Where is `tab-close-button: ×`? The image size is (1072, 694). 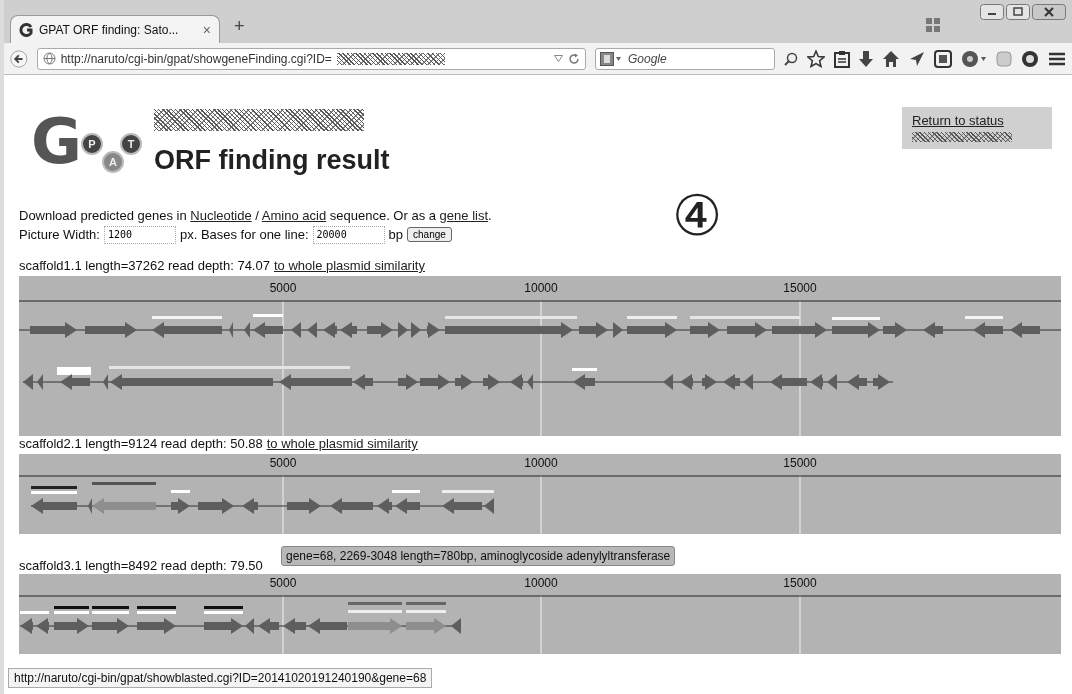
tab-close-button: × is located at coordinates (206, 29).